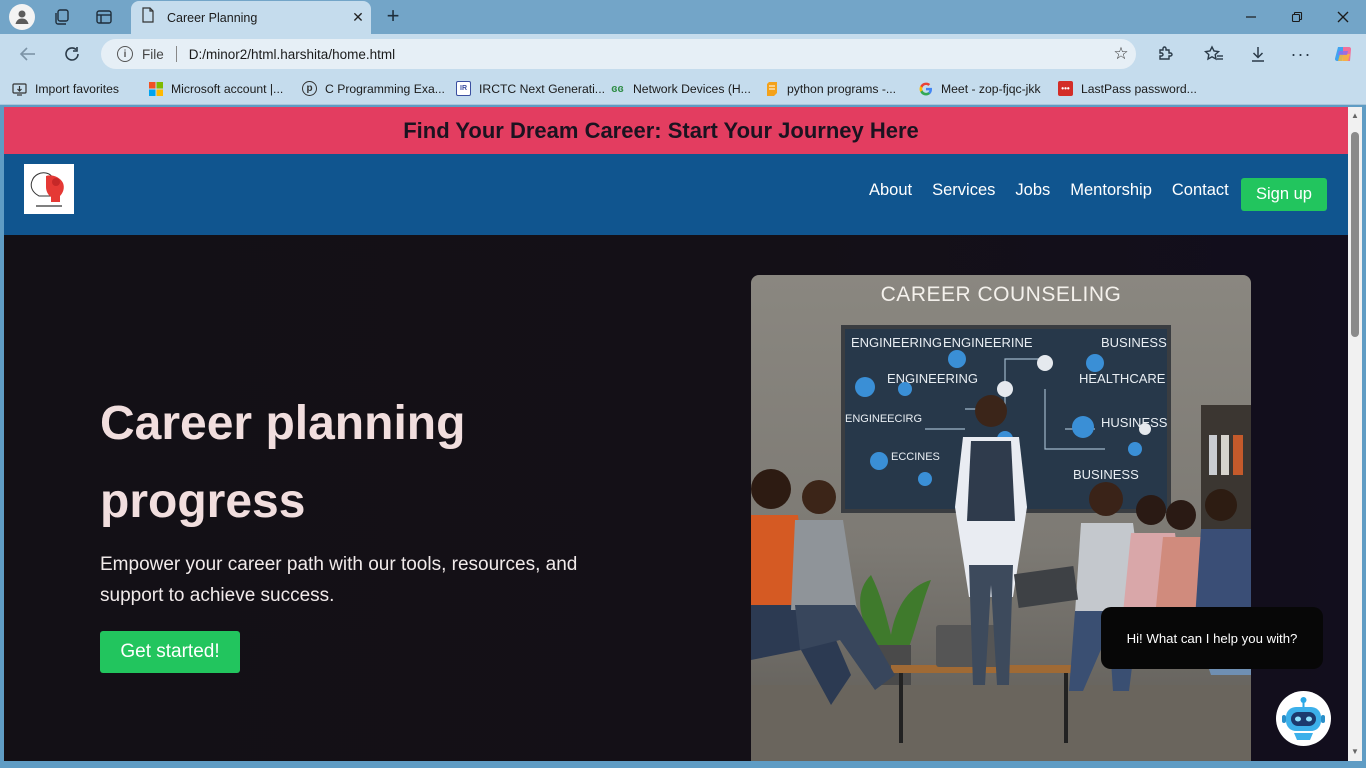  I want to click on chatbot-robot-icon, so click(1303, 718).